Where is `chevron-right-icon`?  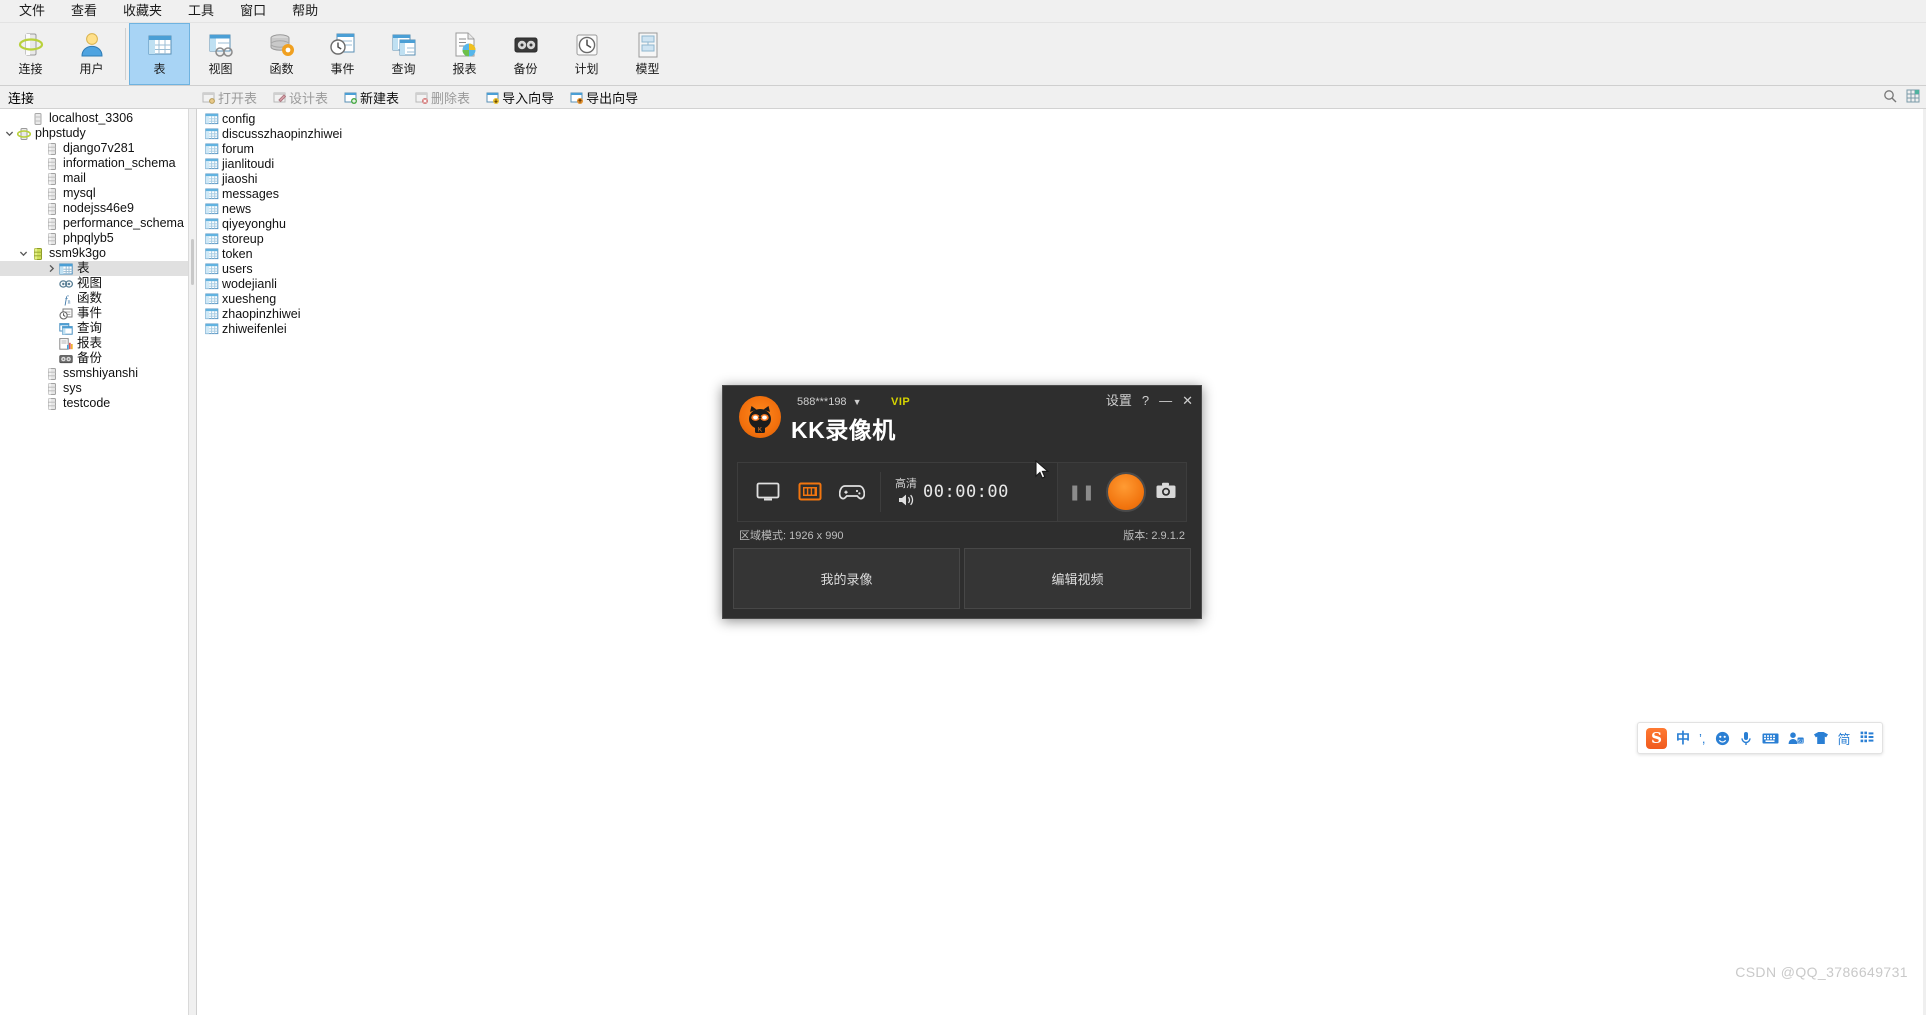 chevron-right-icon is located at coordinates (51, 268).